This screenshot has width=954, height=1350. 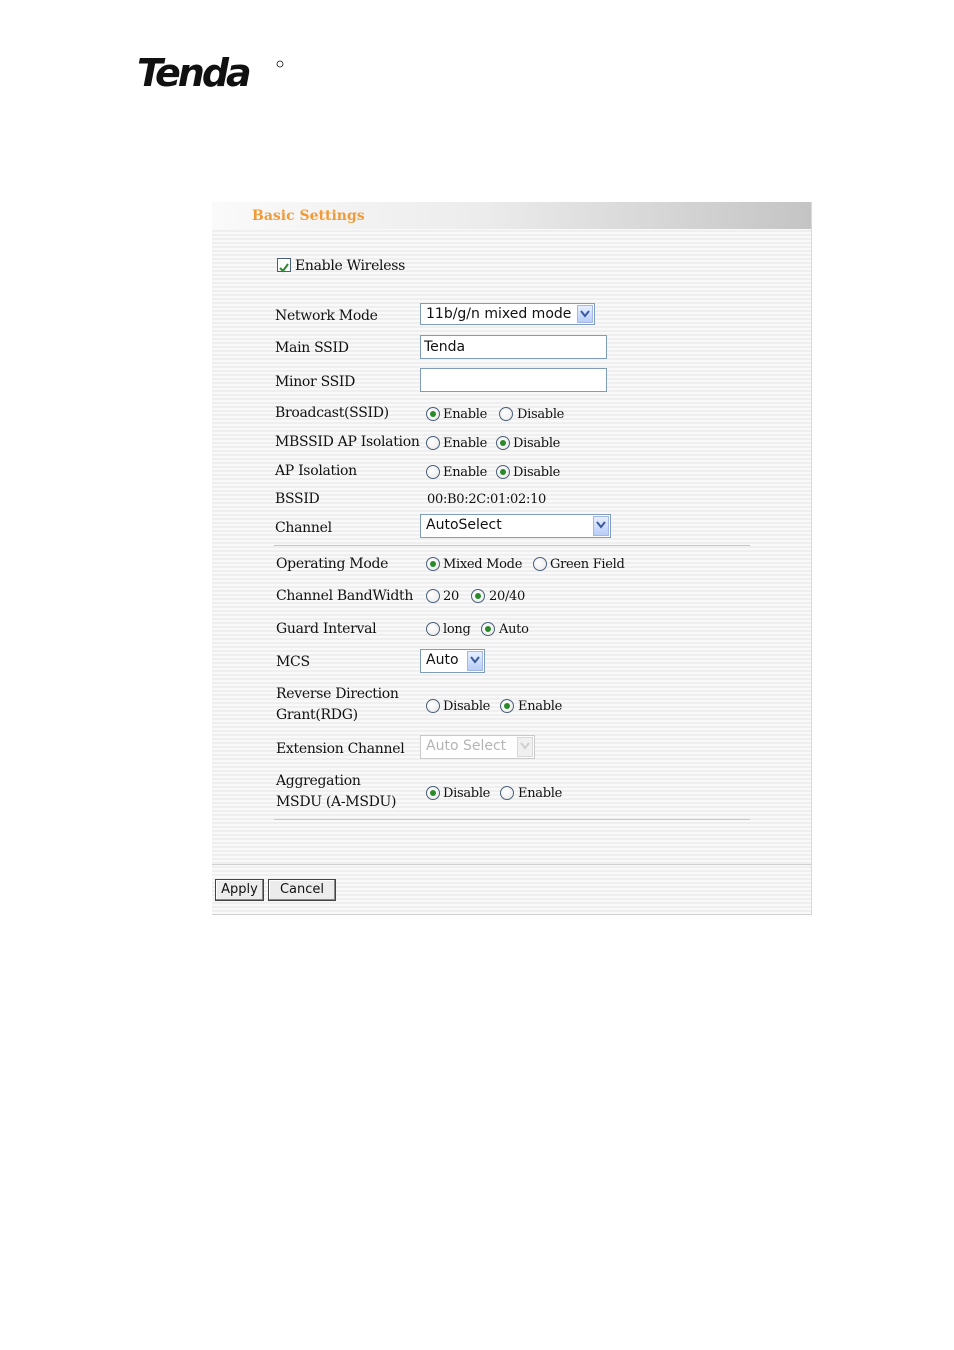 I want to click on operating-mode-greenfield-label: Green Field, so click(x=587, y=564).